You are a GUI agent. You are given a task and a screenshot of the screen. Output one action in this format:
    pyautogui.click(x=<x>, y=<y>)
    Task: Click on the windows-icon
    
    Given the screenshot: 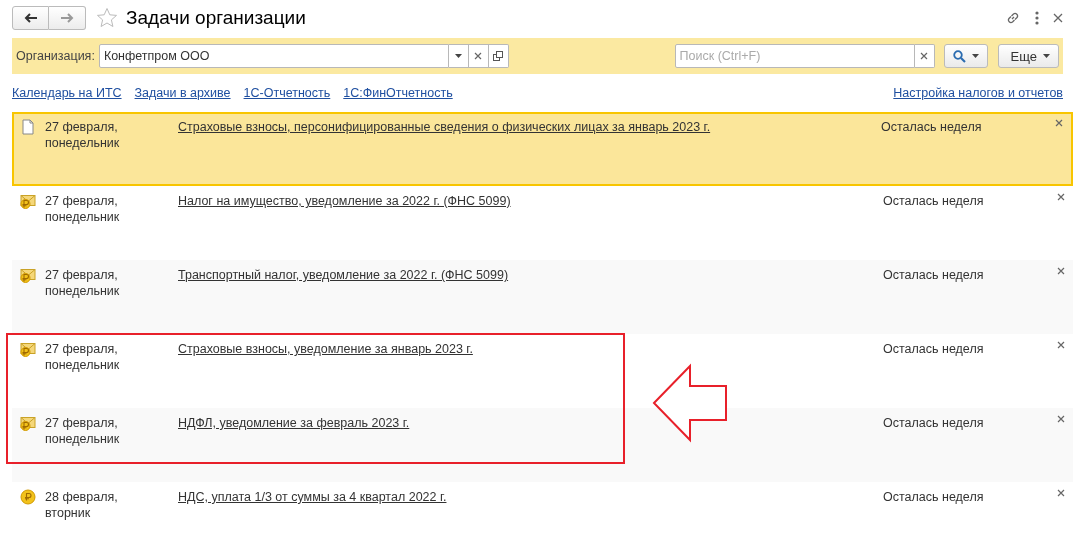 What is the action you would take?
    pyautogui.click(x=498, y=56)
    